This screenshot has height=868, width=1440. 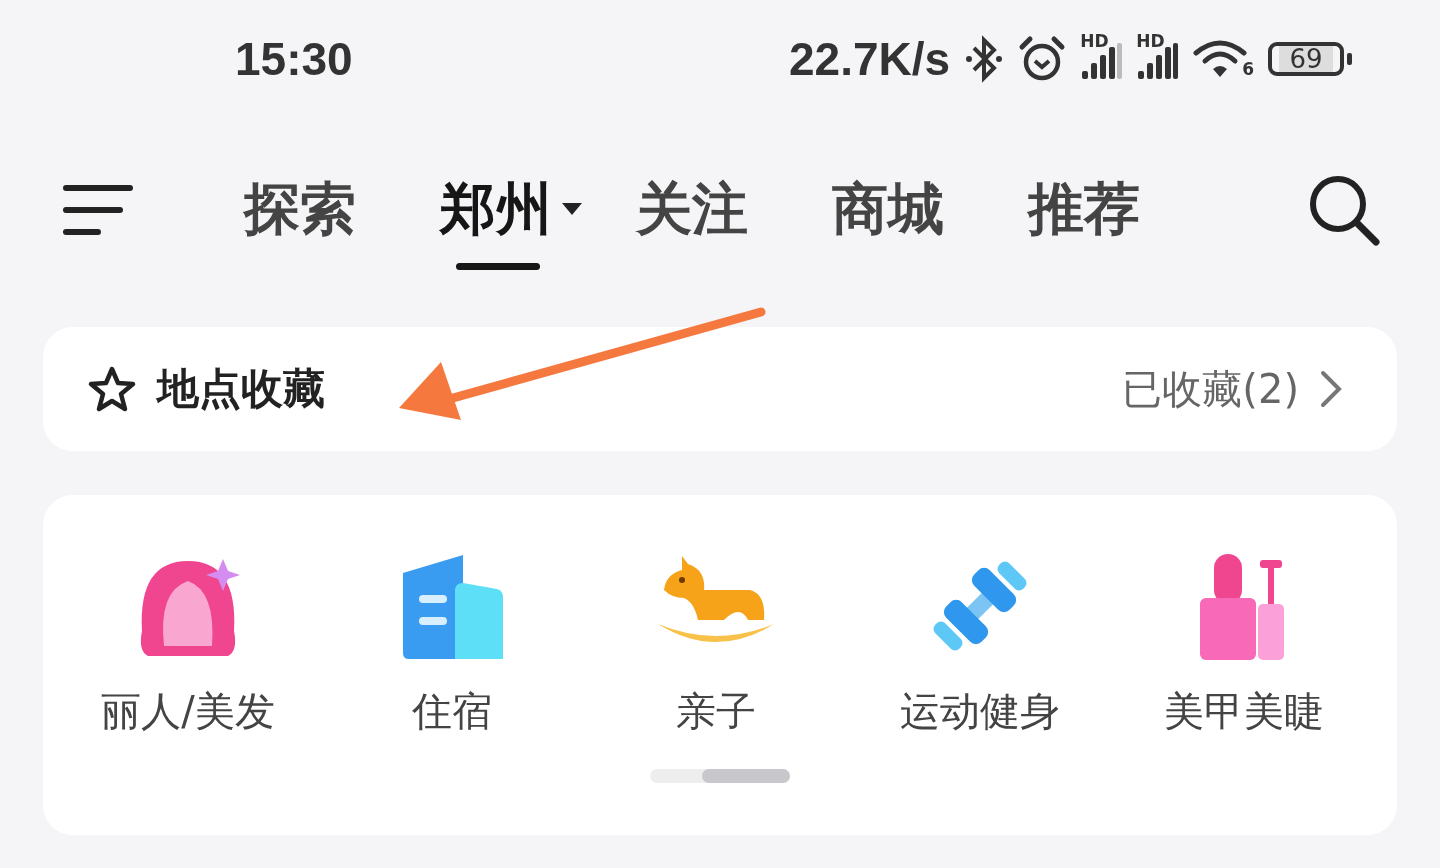 What do you see at coordinates (452, 711) in the screenshot?
I see `category-label: 住宿` at bounding box center [452, 711].